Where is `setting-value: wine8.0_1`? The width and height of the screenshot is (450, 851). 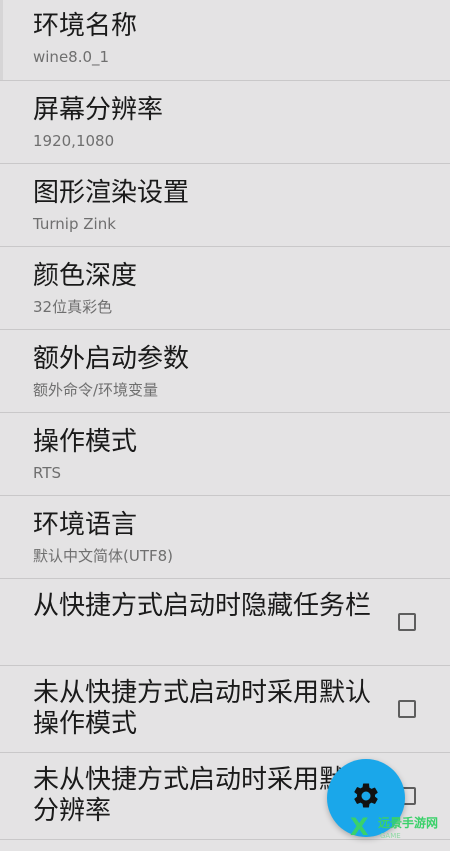
setting-value: wine8.0_1 is located at coordinates (71, 57).